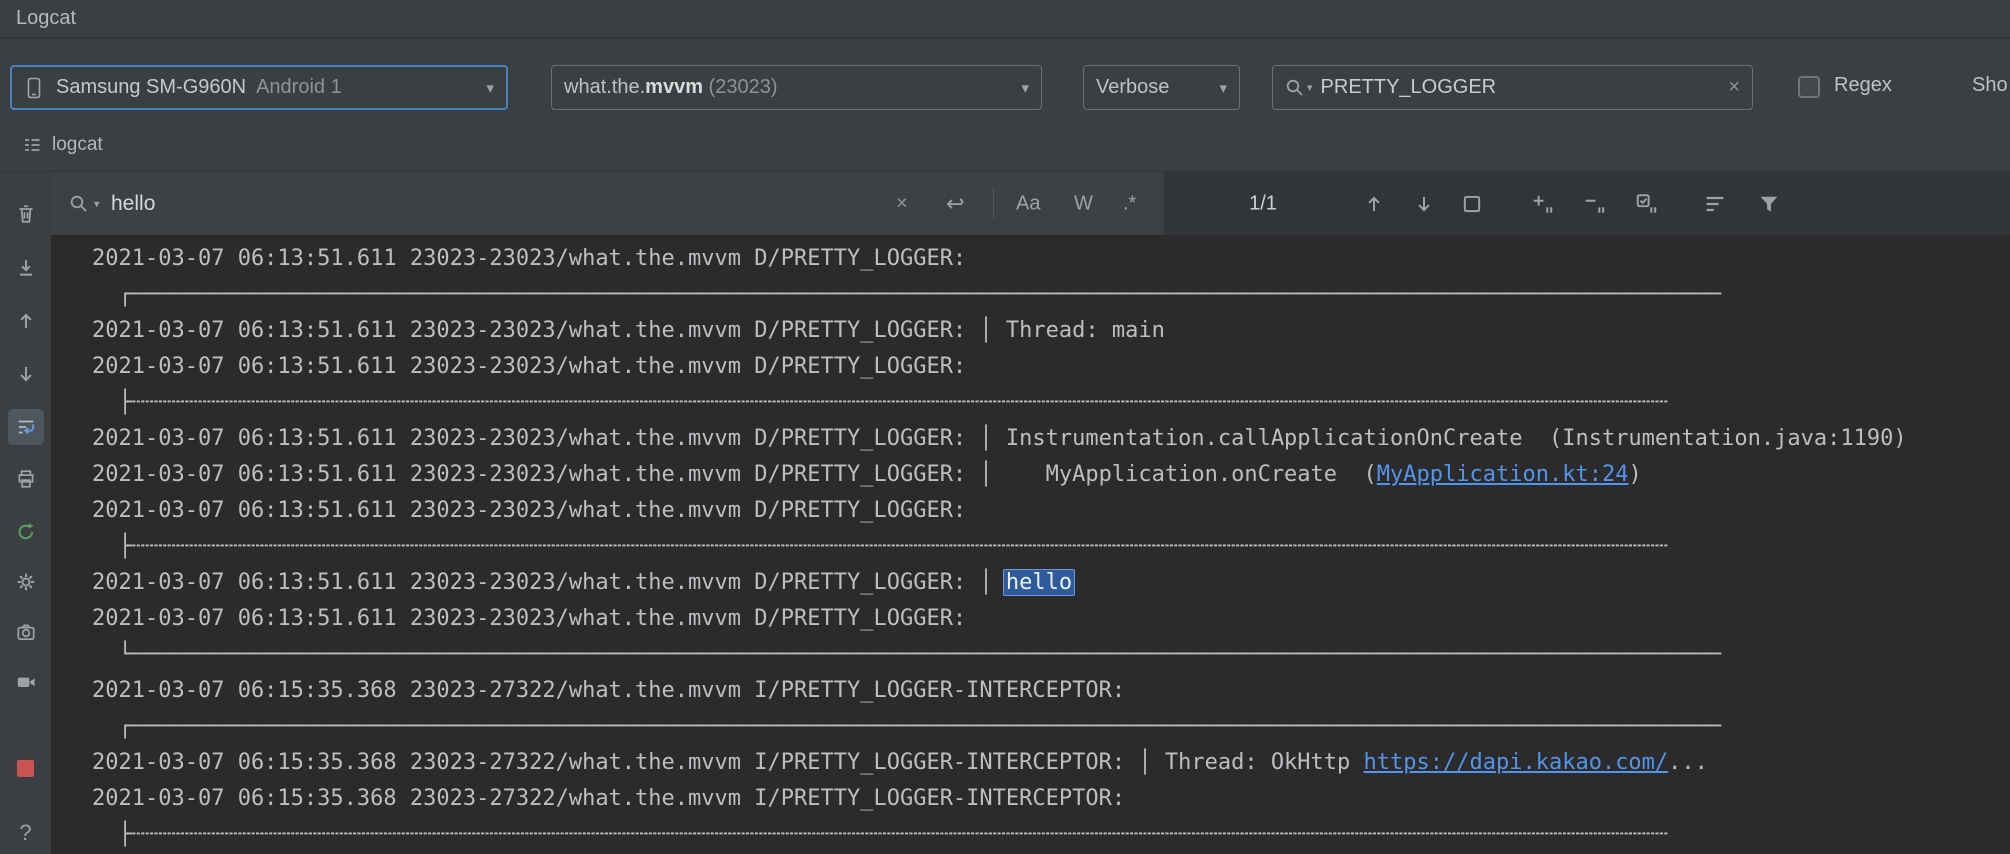 The width and height of the screenshot is (2010, 854). Describe the element at coordinates (26, 513) in the screenshot. I see `logcat-side-toolbar: ?` at that location.